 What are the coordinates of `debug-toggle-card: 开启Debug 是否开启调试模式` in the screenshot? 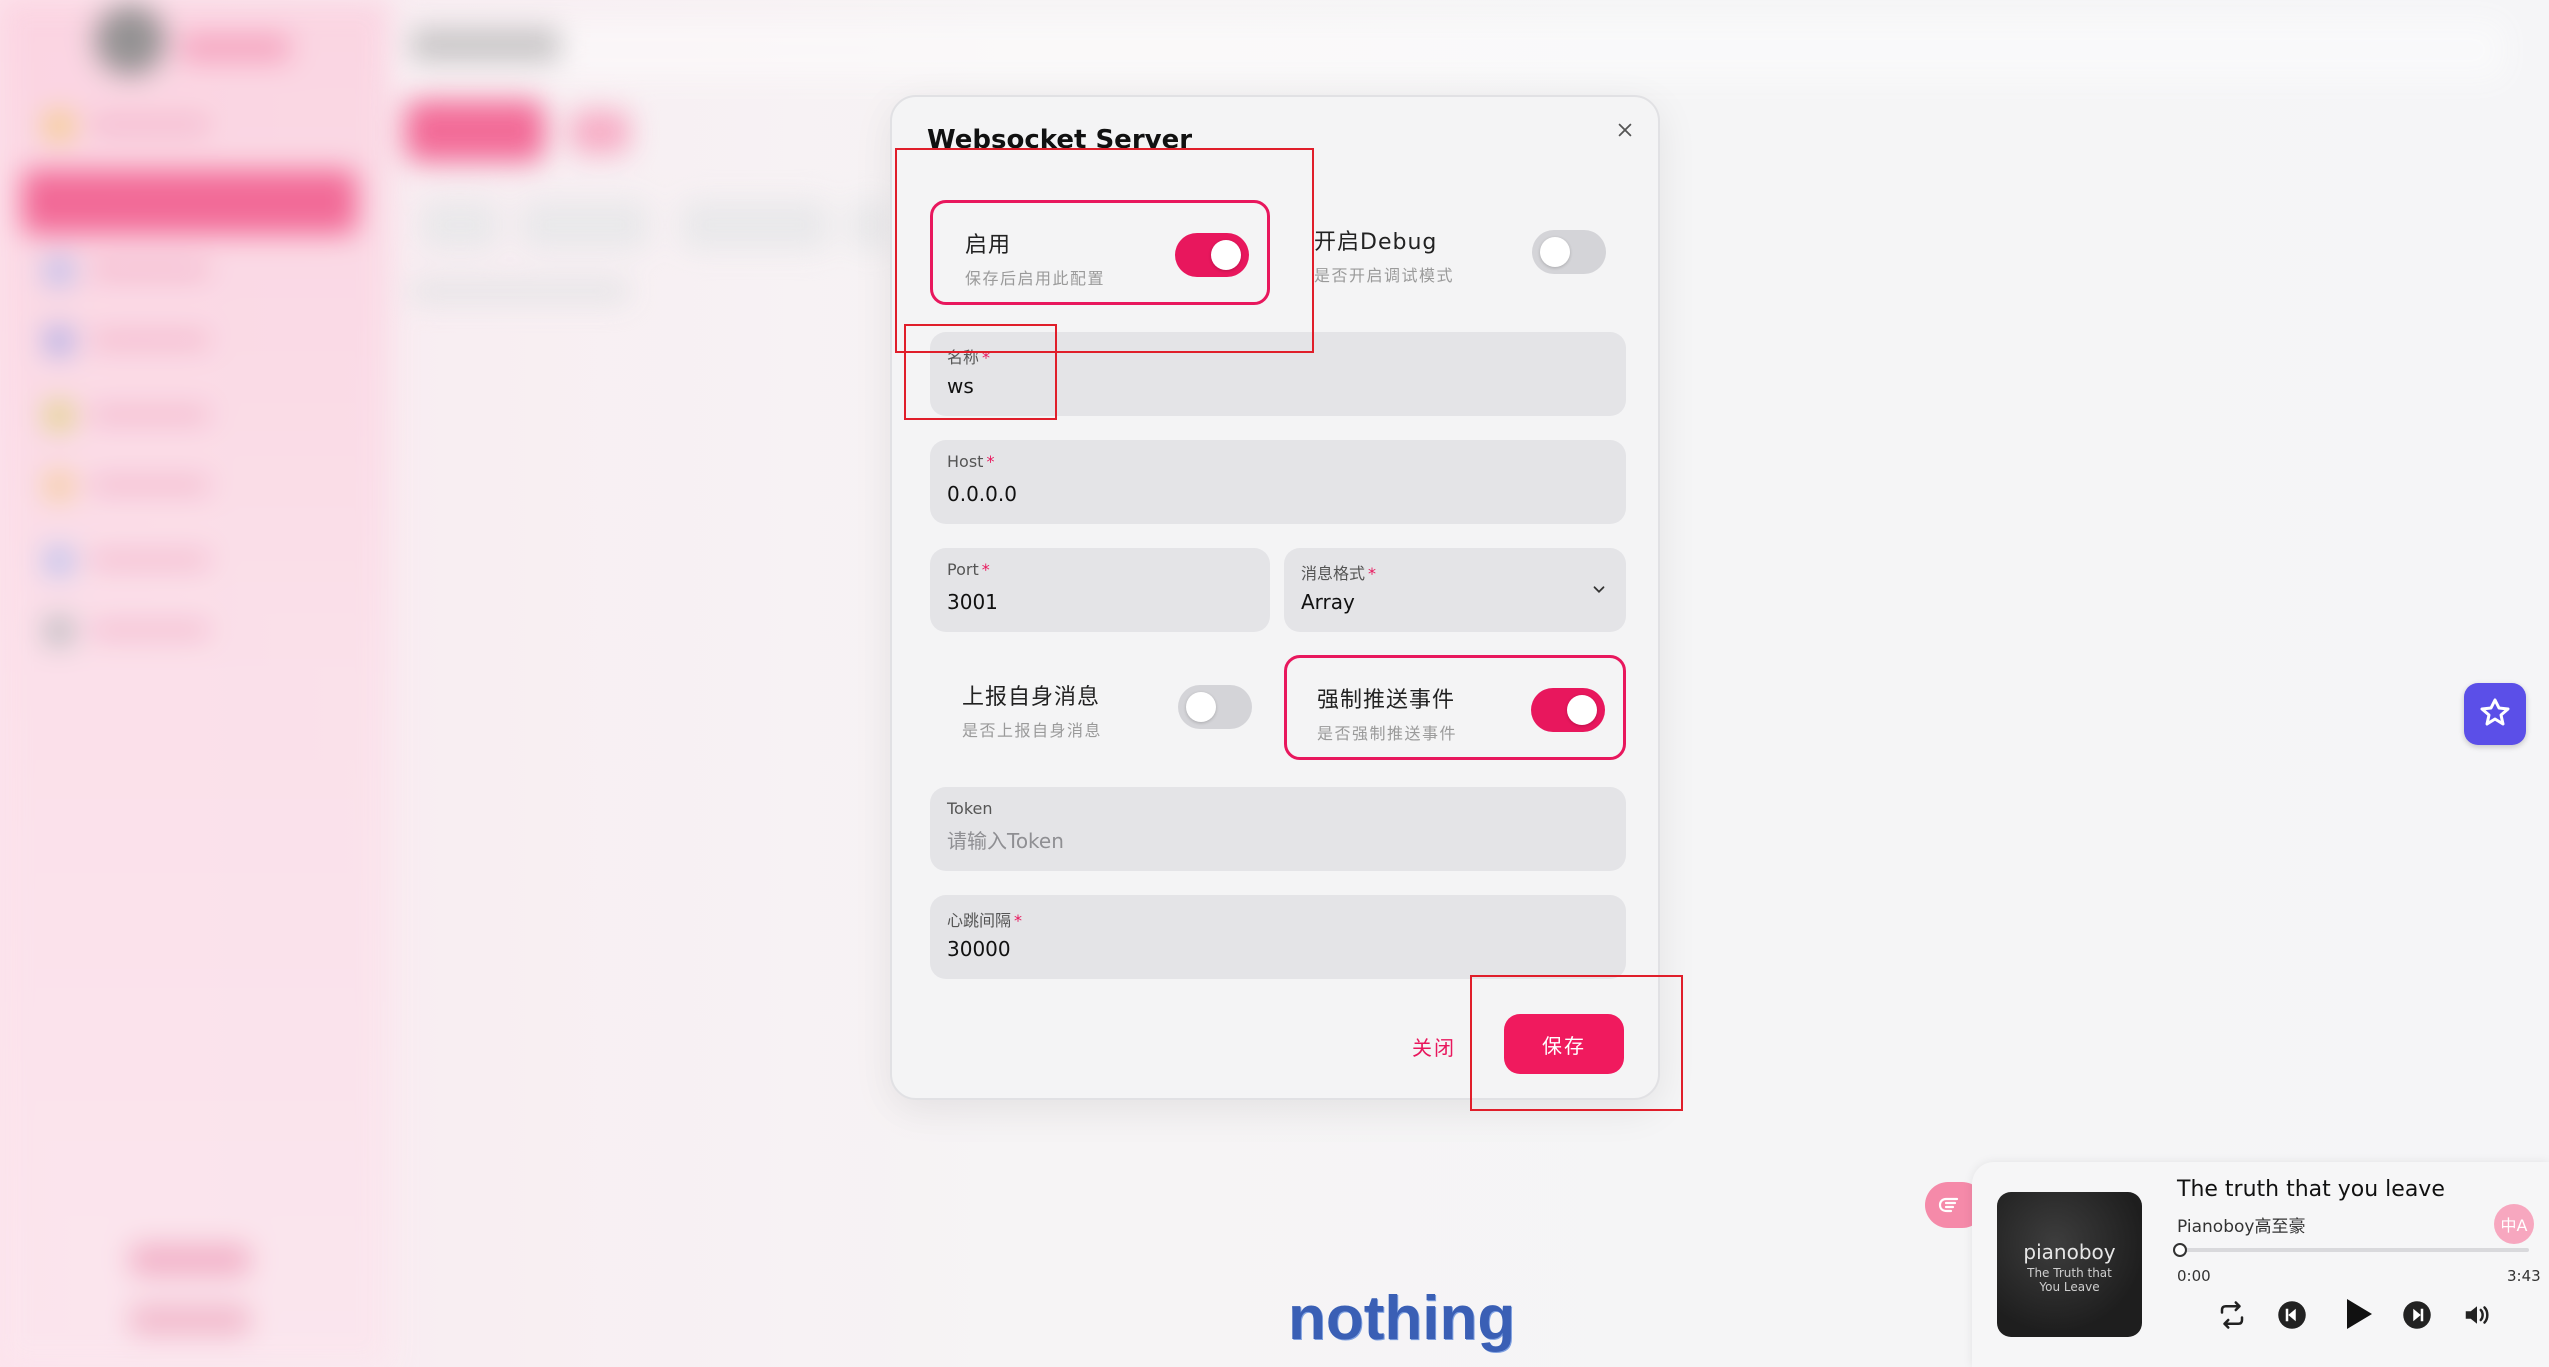 It's located at (1454, 252).